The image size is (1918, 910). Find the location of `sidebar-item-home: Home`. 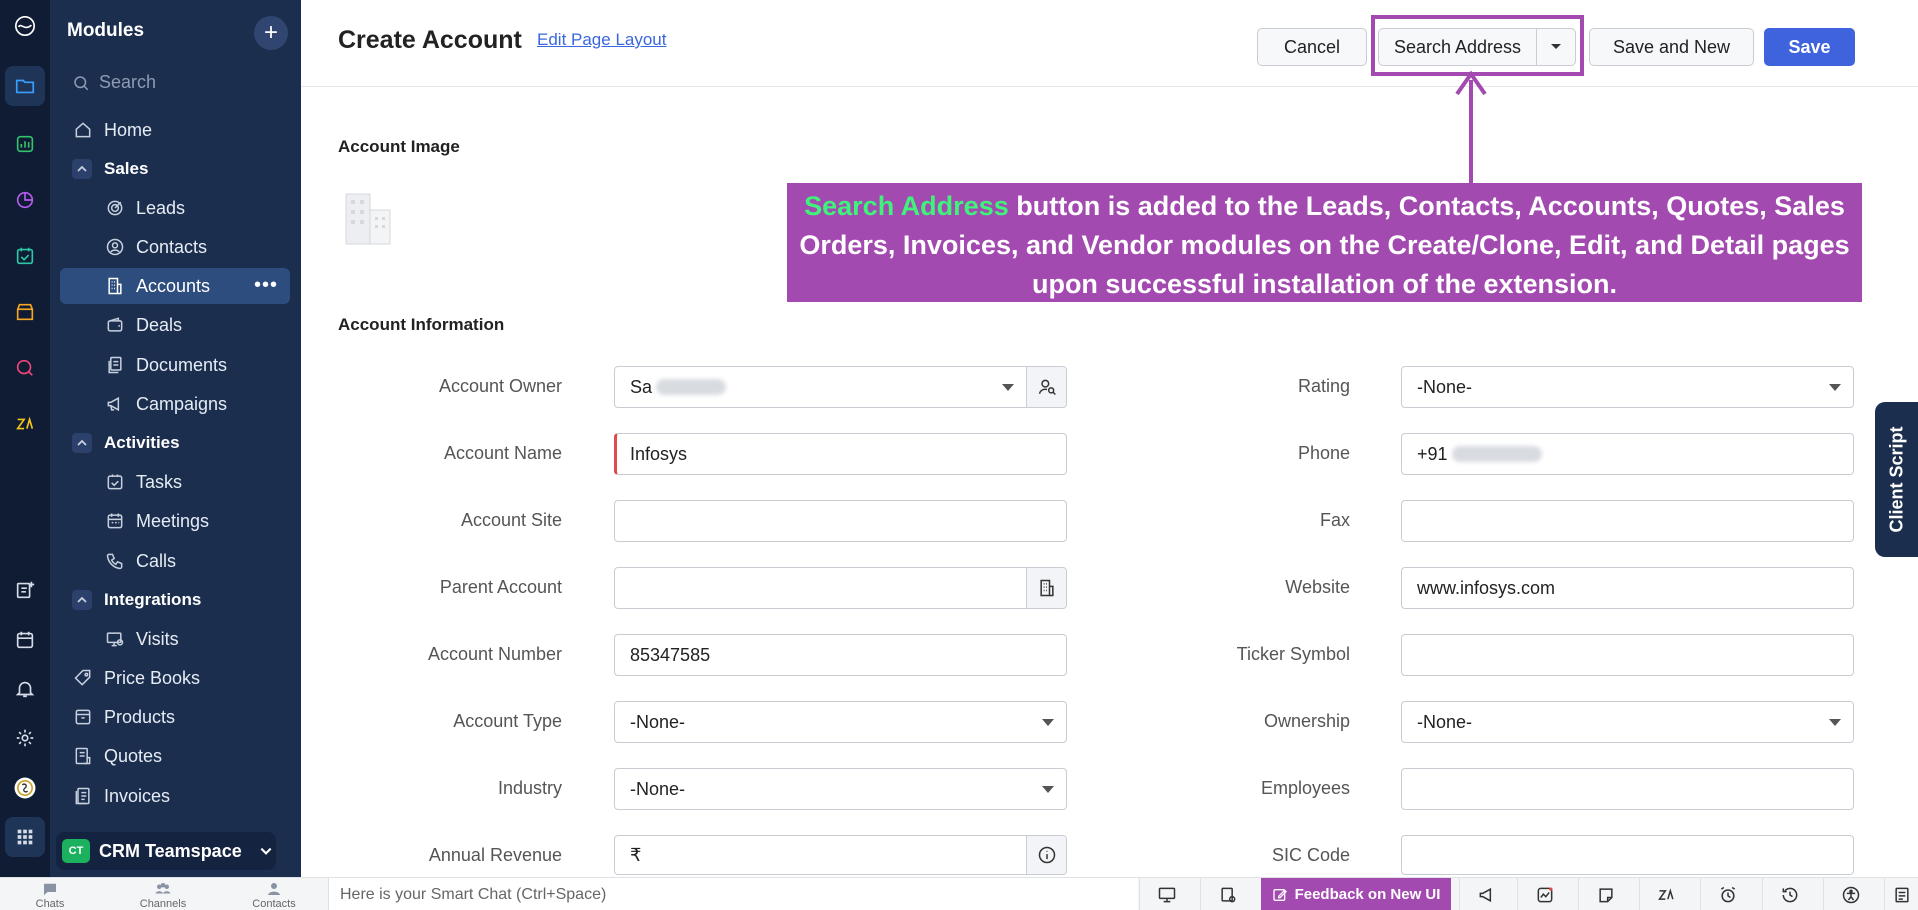

sidebar-item-home: Home is located at coordinates (175, 130).